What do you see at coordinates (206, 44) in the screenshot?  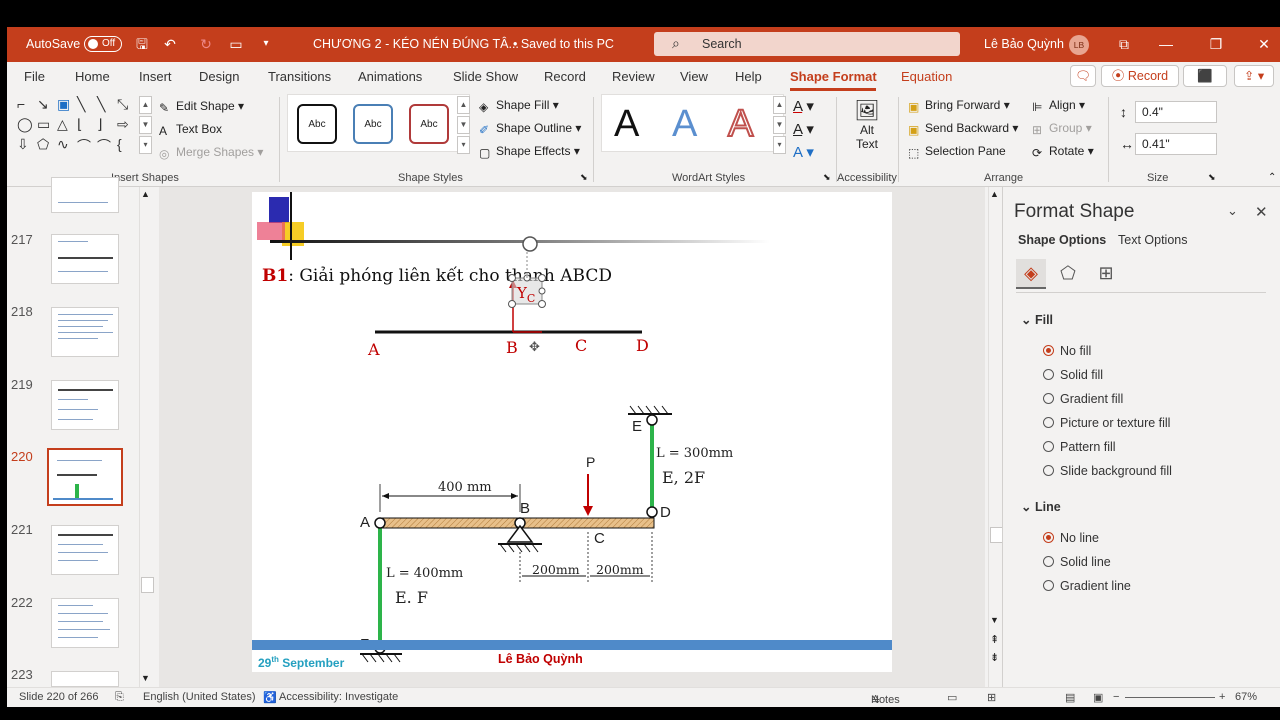 I see `redo-icon: ↻` at bounding box center [206, 44].